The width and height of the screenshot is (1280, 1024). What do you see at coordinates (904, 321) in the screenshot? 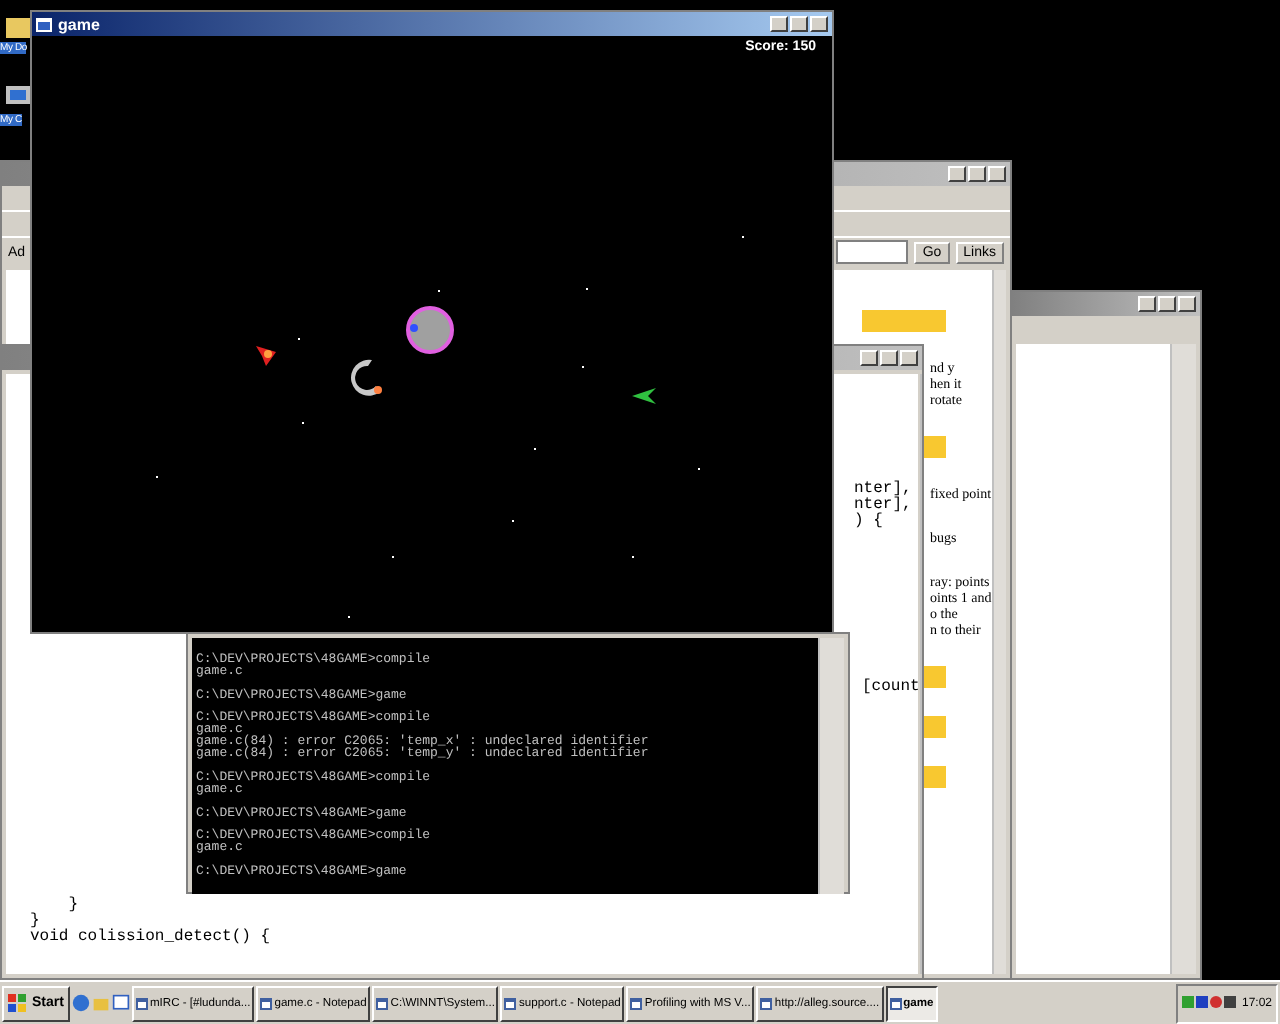
I see `heading-bar` at bounding box center [904, 321].